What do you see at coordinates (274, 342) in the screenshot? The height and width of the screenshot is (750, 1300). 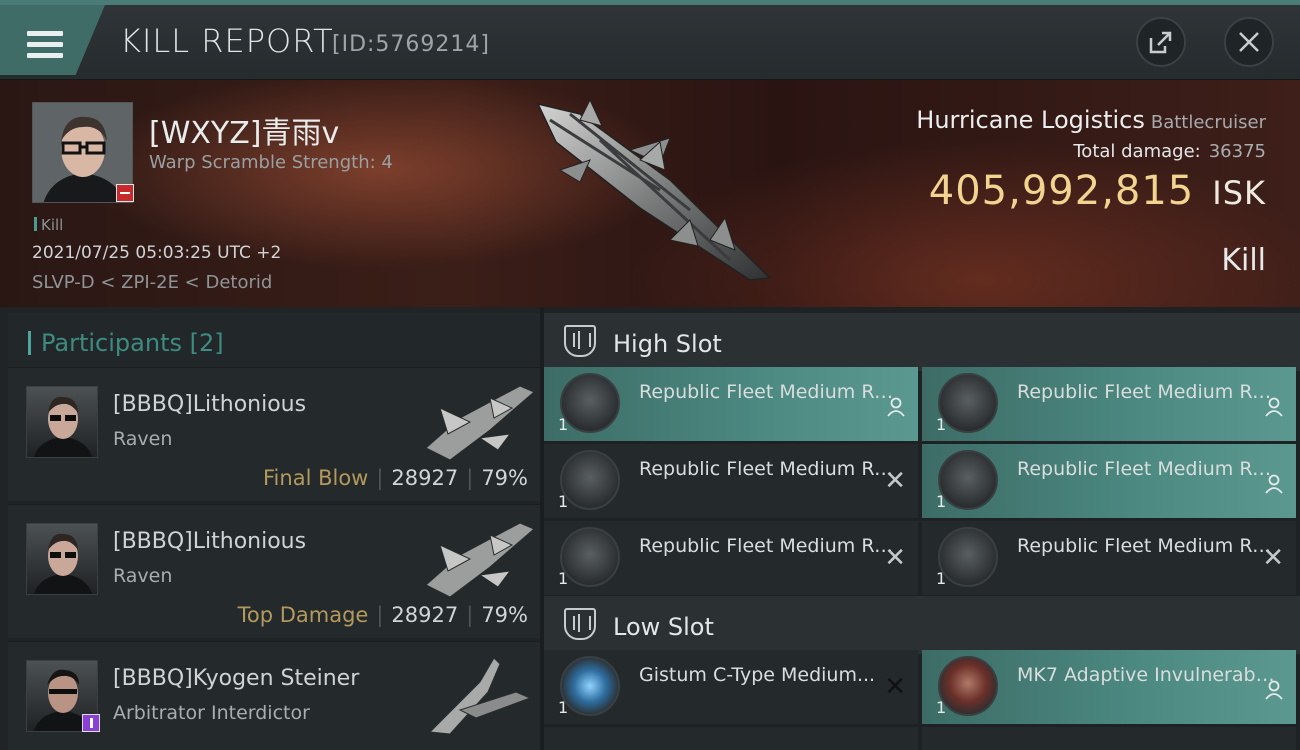 I see `participants-header: Participants [2]` at bounding box center [274, 342].